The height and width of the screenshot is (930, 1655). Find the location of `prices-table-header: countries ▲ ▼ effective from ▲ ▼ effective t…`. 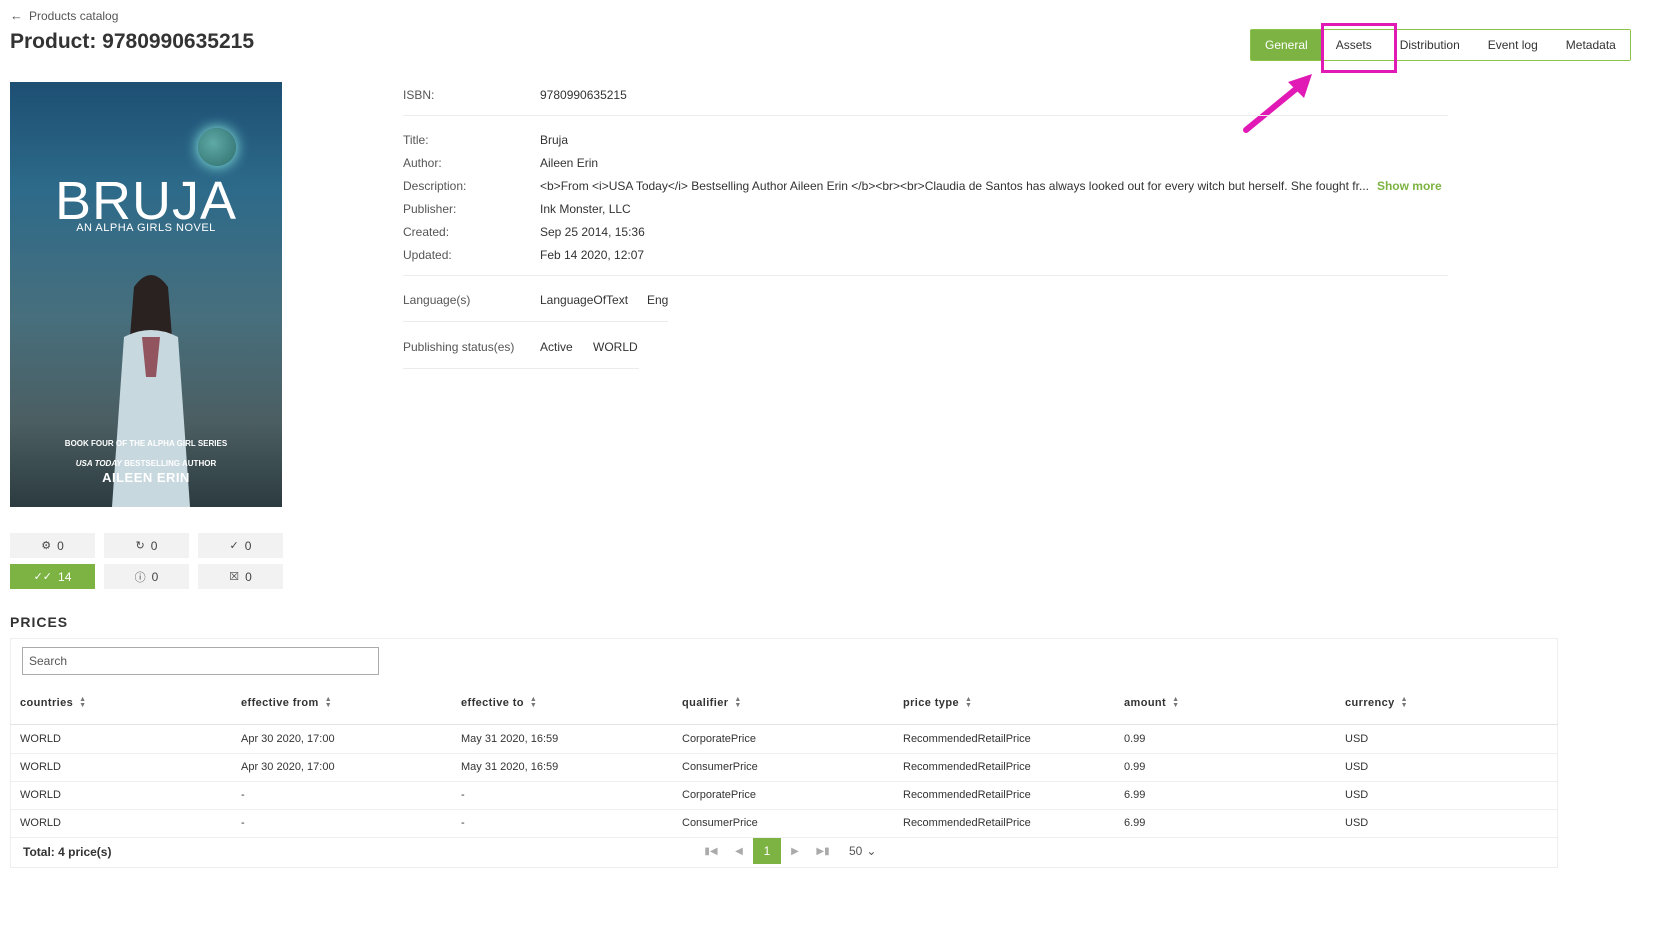

prices-table-header: countries ▲ ▼ effective from ▲ ▼ effective t… is located at coordinates (784, 707).